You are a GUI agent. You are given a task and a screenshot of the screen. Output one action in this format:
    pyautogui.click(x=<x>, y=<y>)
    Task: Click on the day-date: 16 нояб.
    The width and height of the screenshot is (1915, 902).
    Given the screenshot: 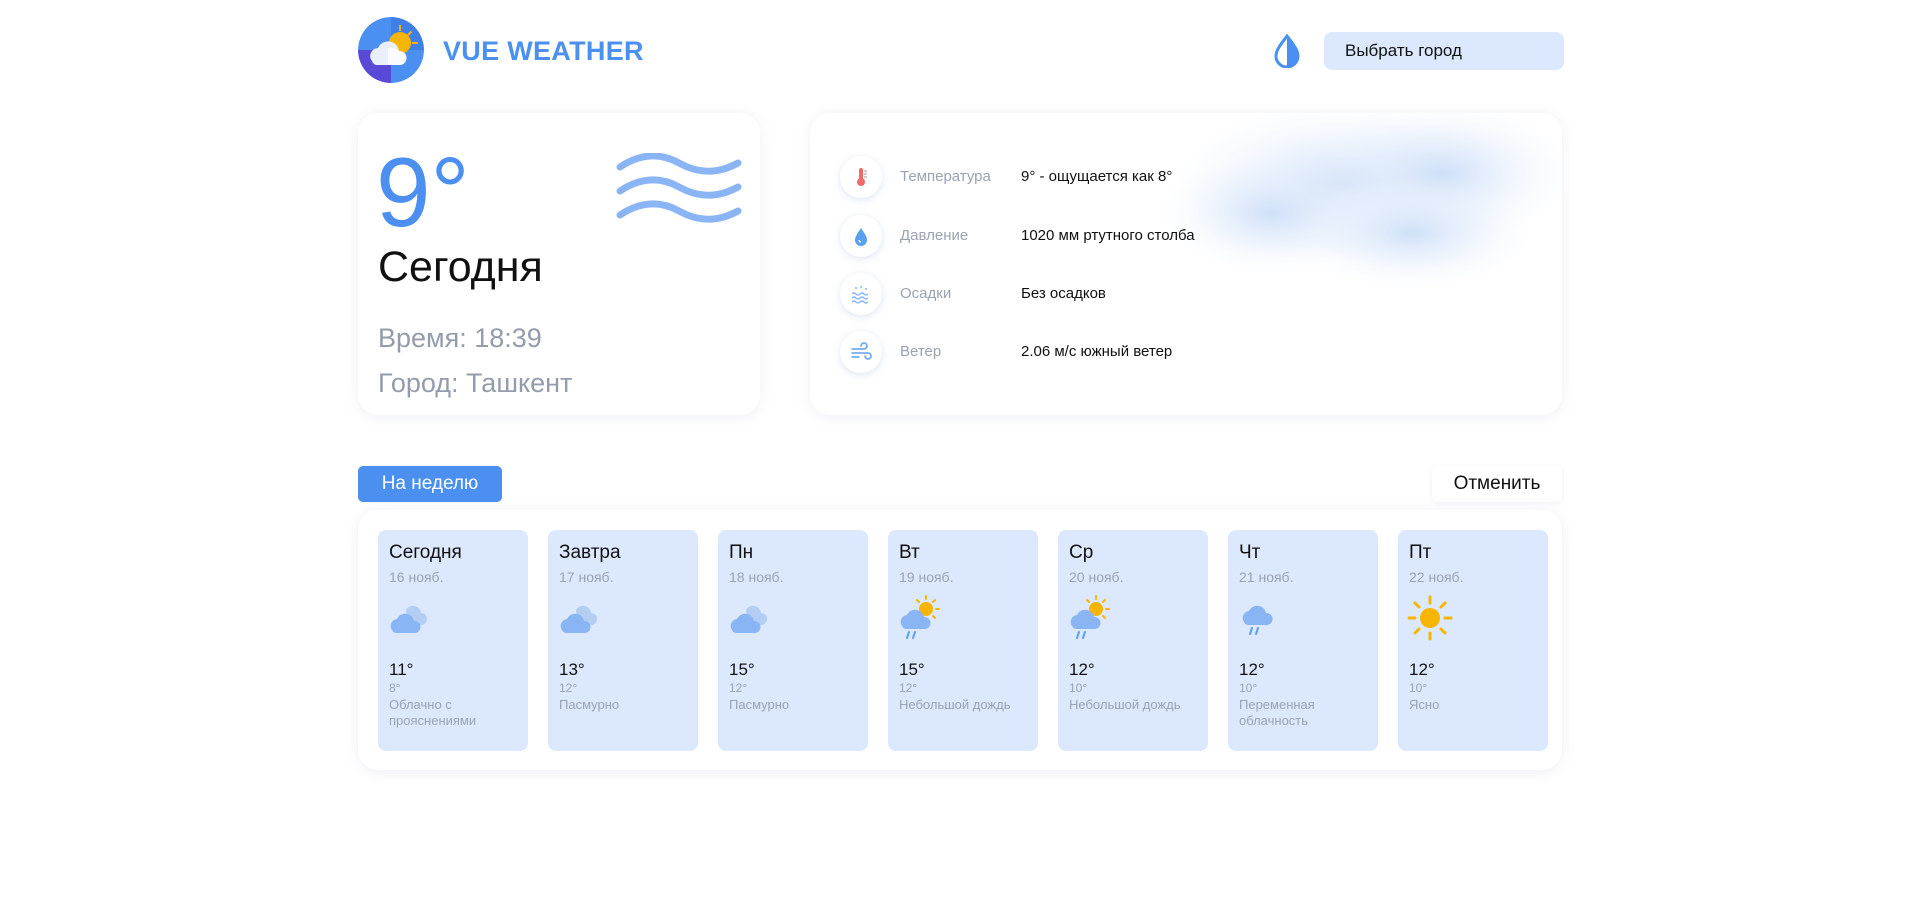 What is the action you would take?
    pyautogui.click(x=416, y=577)
    